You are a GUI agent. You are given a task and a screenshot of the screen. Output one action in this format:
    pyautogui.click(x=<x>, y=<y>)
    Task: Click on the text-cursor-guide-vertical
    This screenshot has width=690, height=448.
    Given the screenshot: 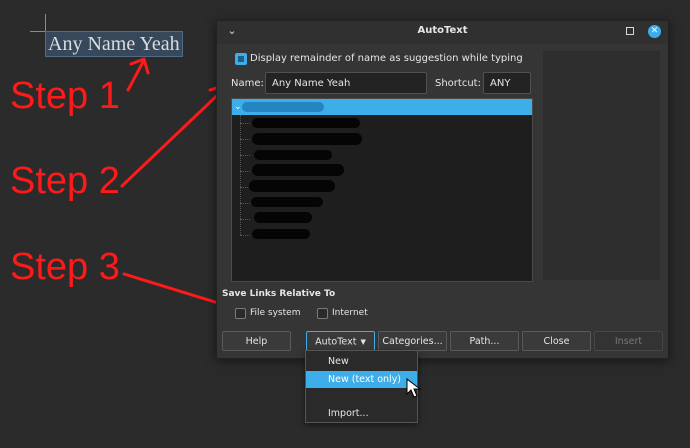 What is the action you would take?
    pyautogui.click(x=45, y=23)
    